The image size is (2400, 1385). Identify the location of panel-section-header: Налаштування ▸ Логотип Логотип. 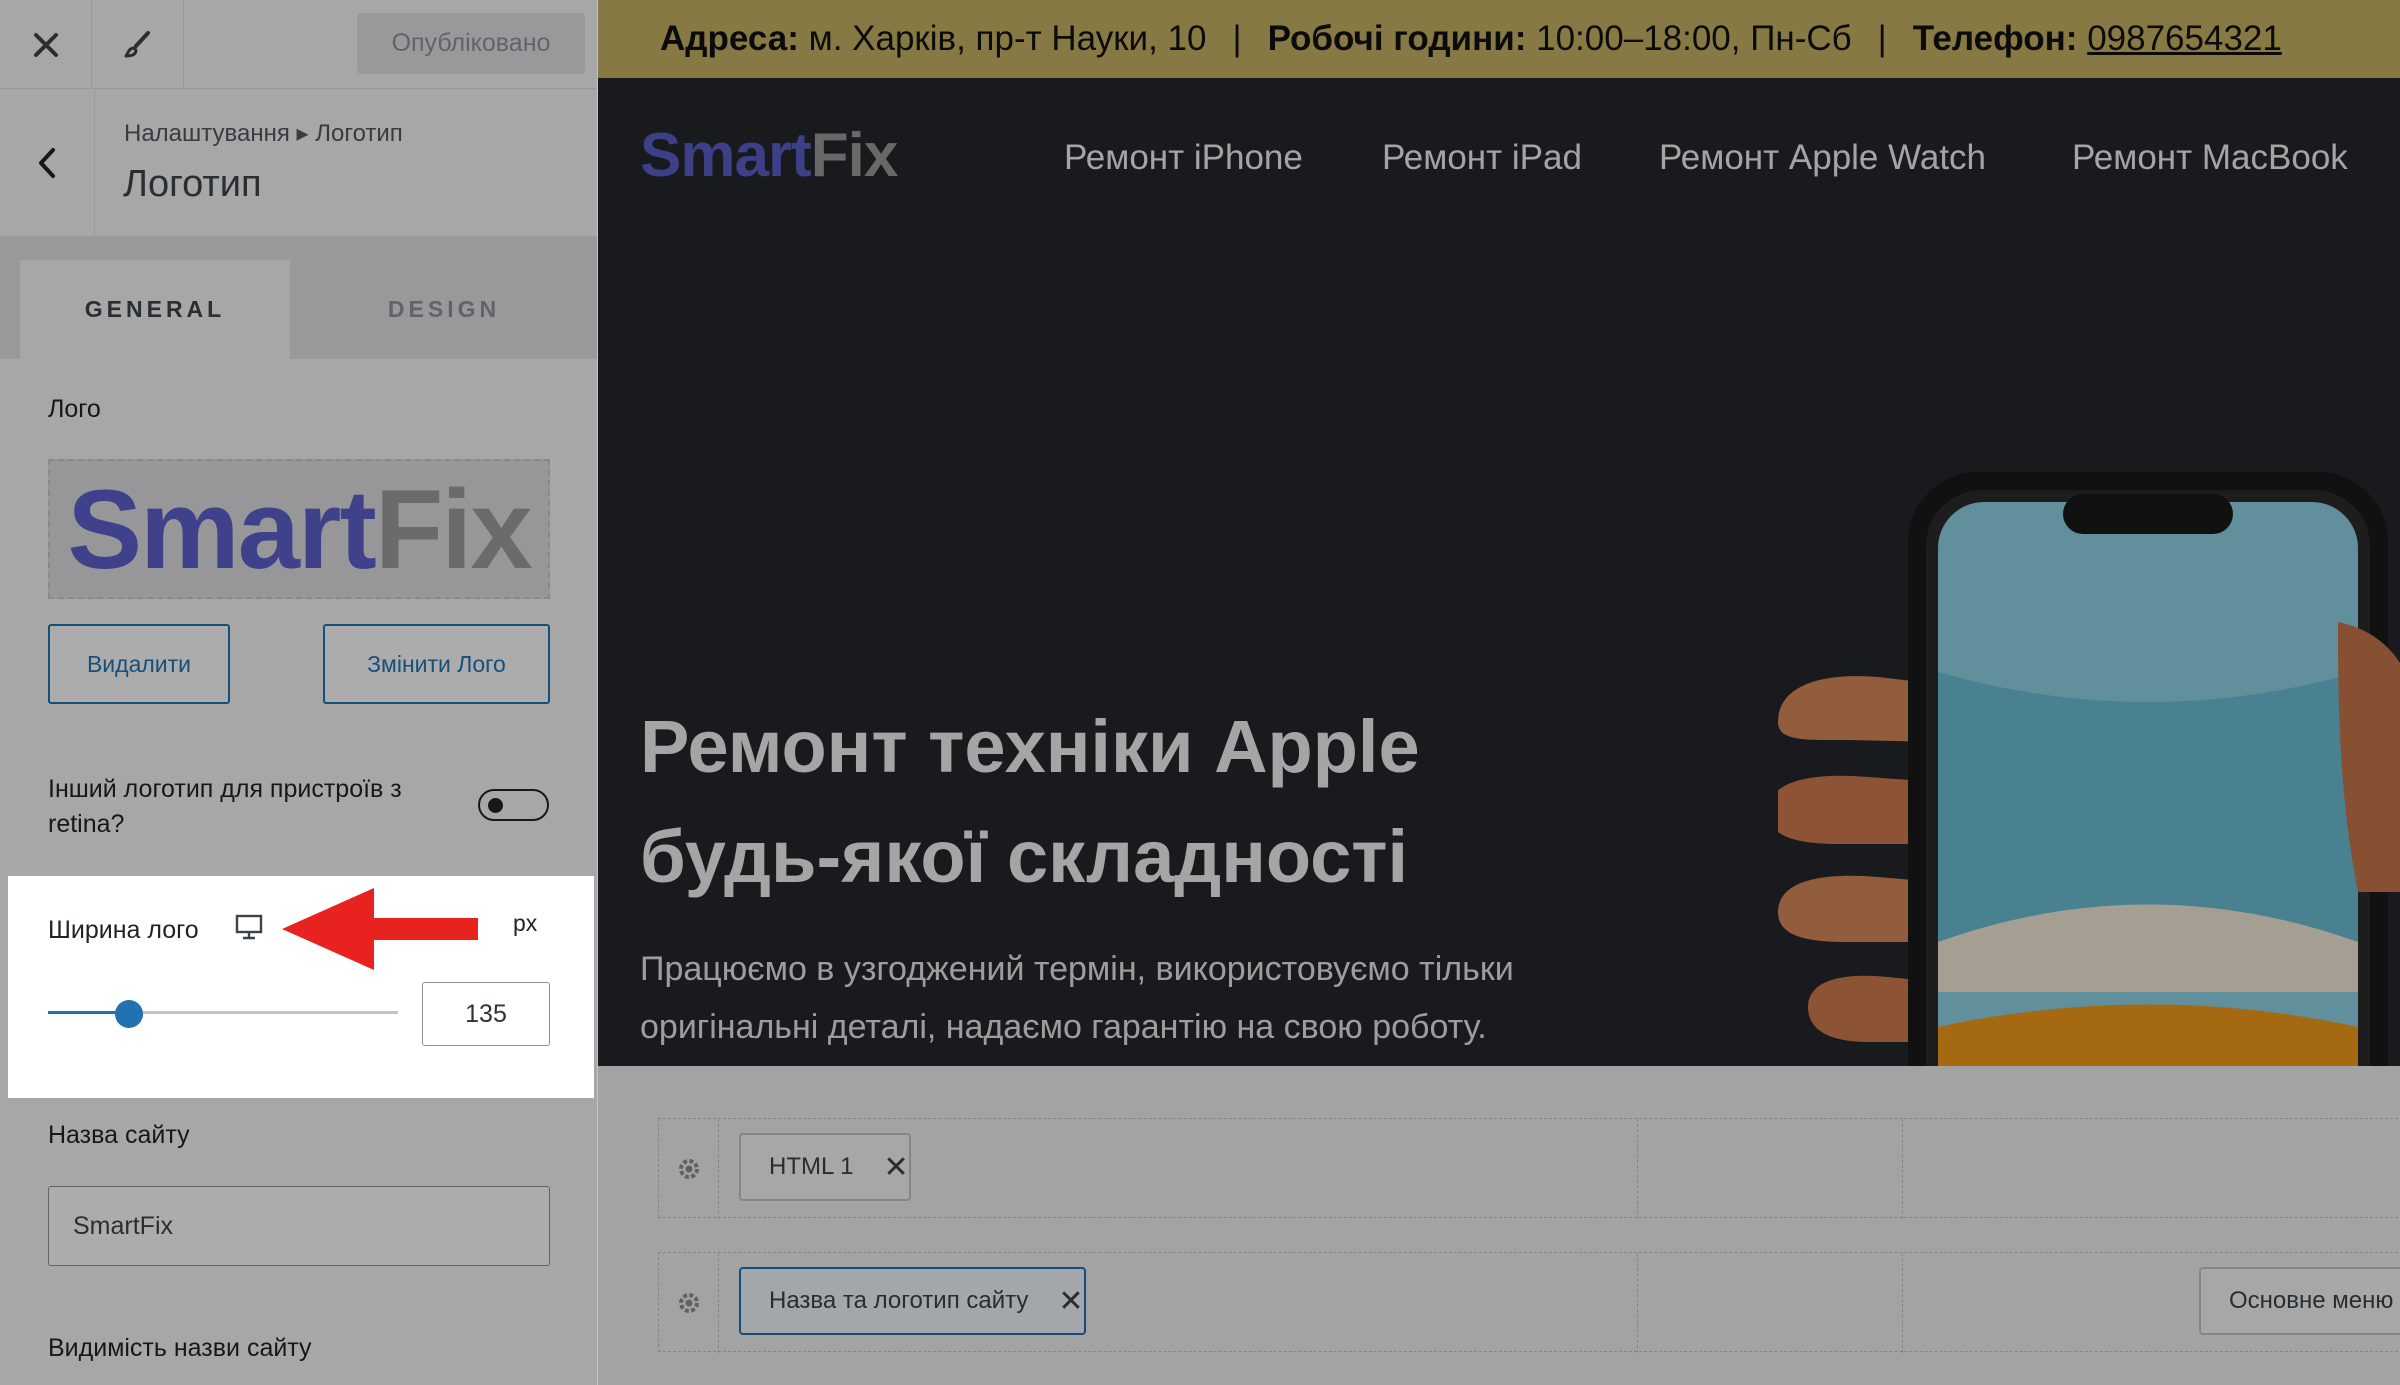
(298, 163).